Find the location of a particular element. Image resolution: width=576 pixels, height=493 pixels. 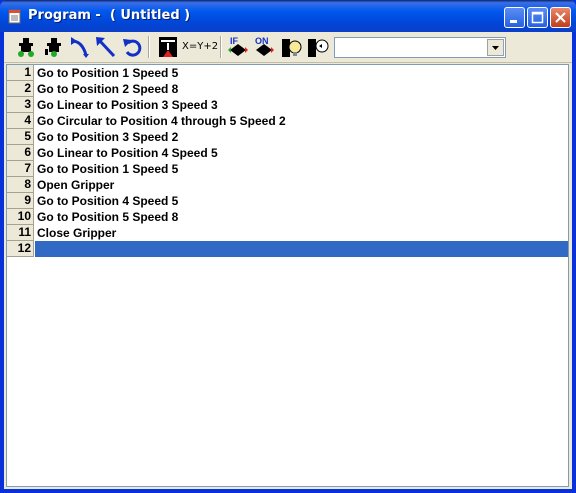

program-line: 7 Go to Position 1 Speed 5 is located at coordinates (287, 169).